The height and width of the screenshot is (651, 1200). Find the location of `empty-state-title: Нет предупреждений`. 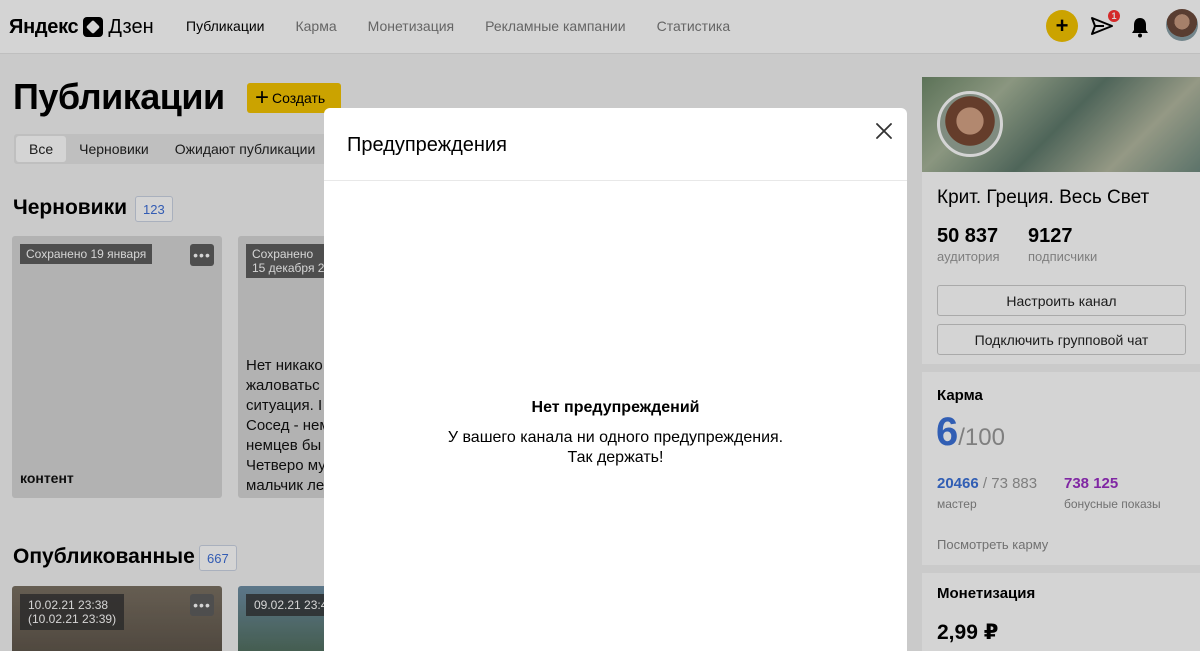

empty-state-title: Нет предупреждений is located at coordinates (615, 407).